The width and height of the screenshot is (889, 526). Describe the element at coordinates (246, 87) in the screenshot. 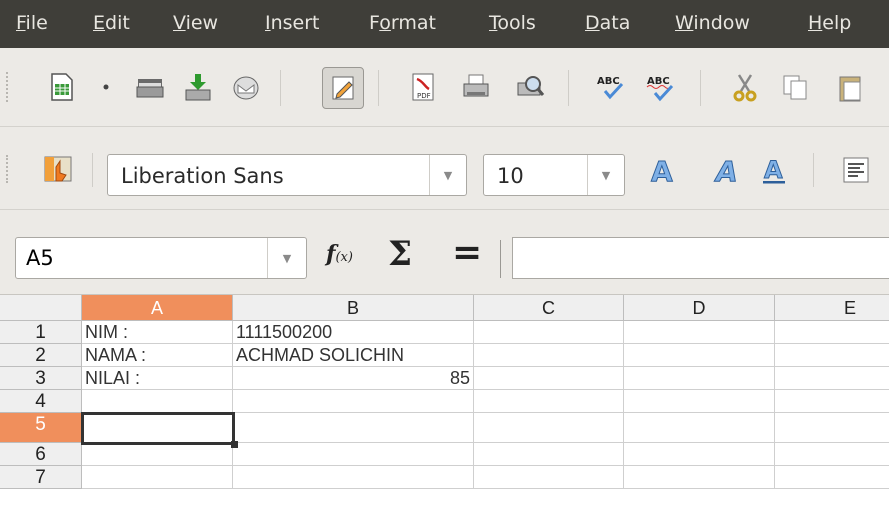

I see `email-icon` at that location.